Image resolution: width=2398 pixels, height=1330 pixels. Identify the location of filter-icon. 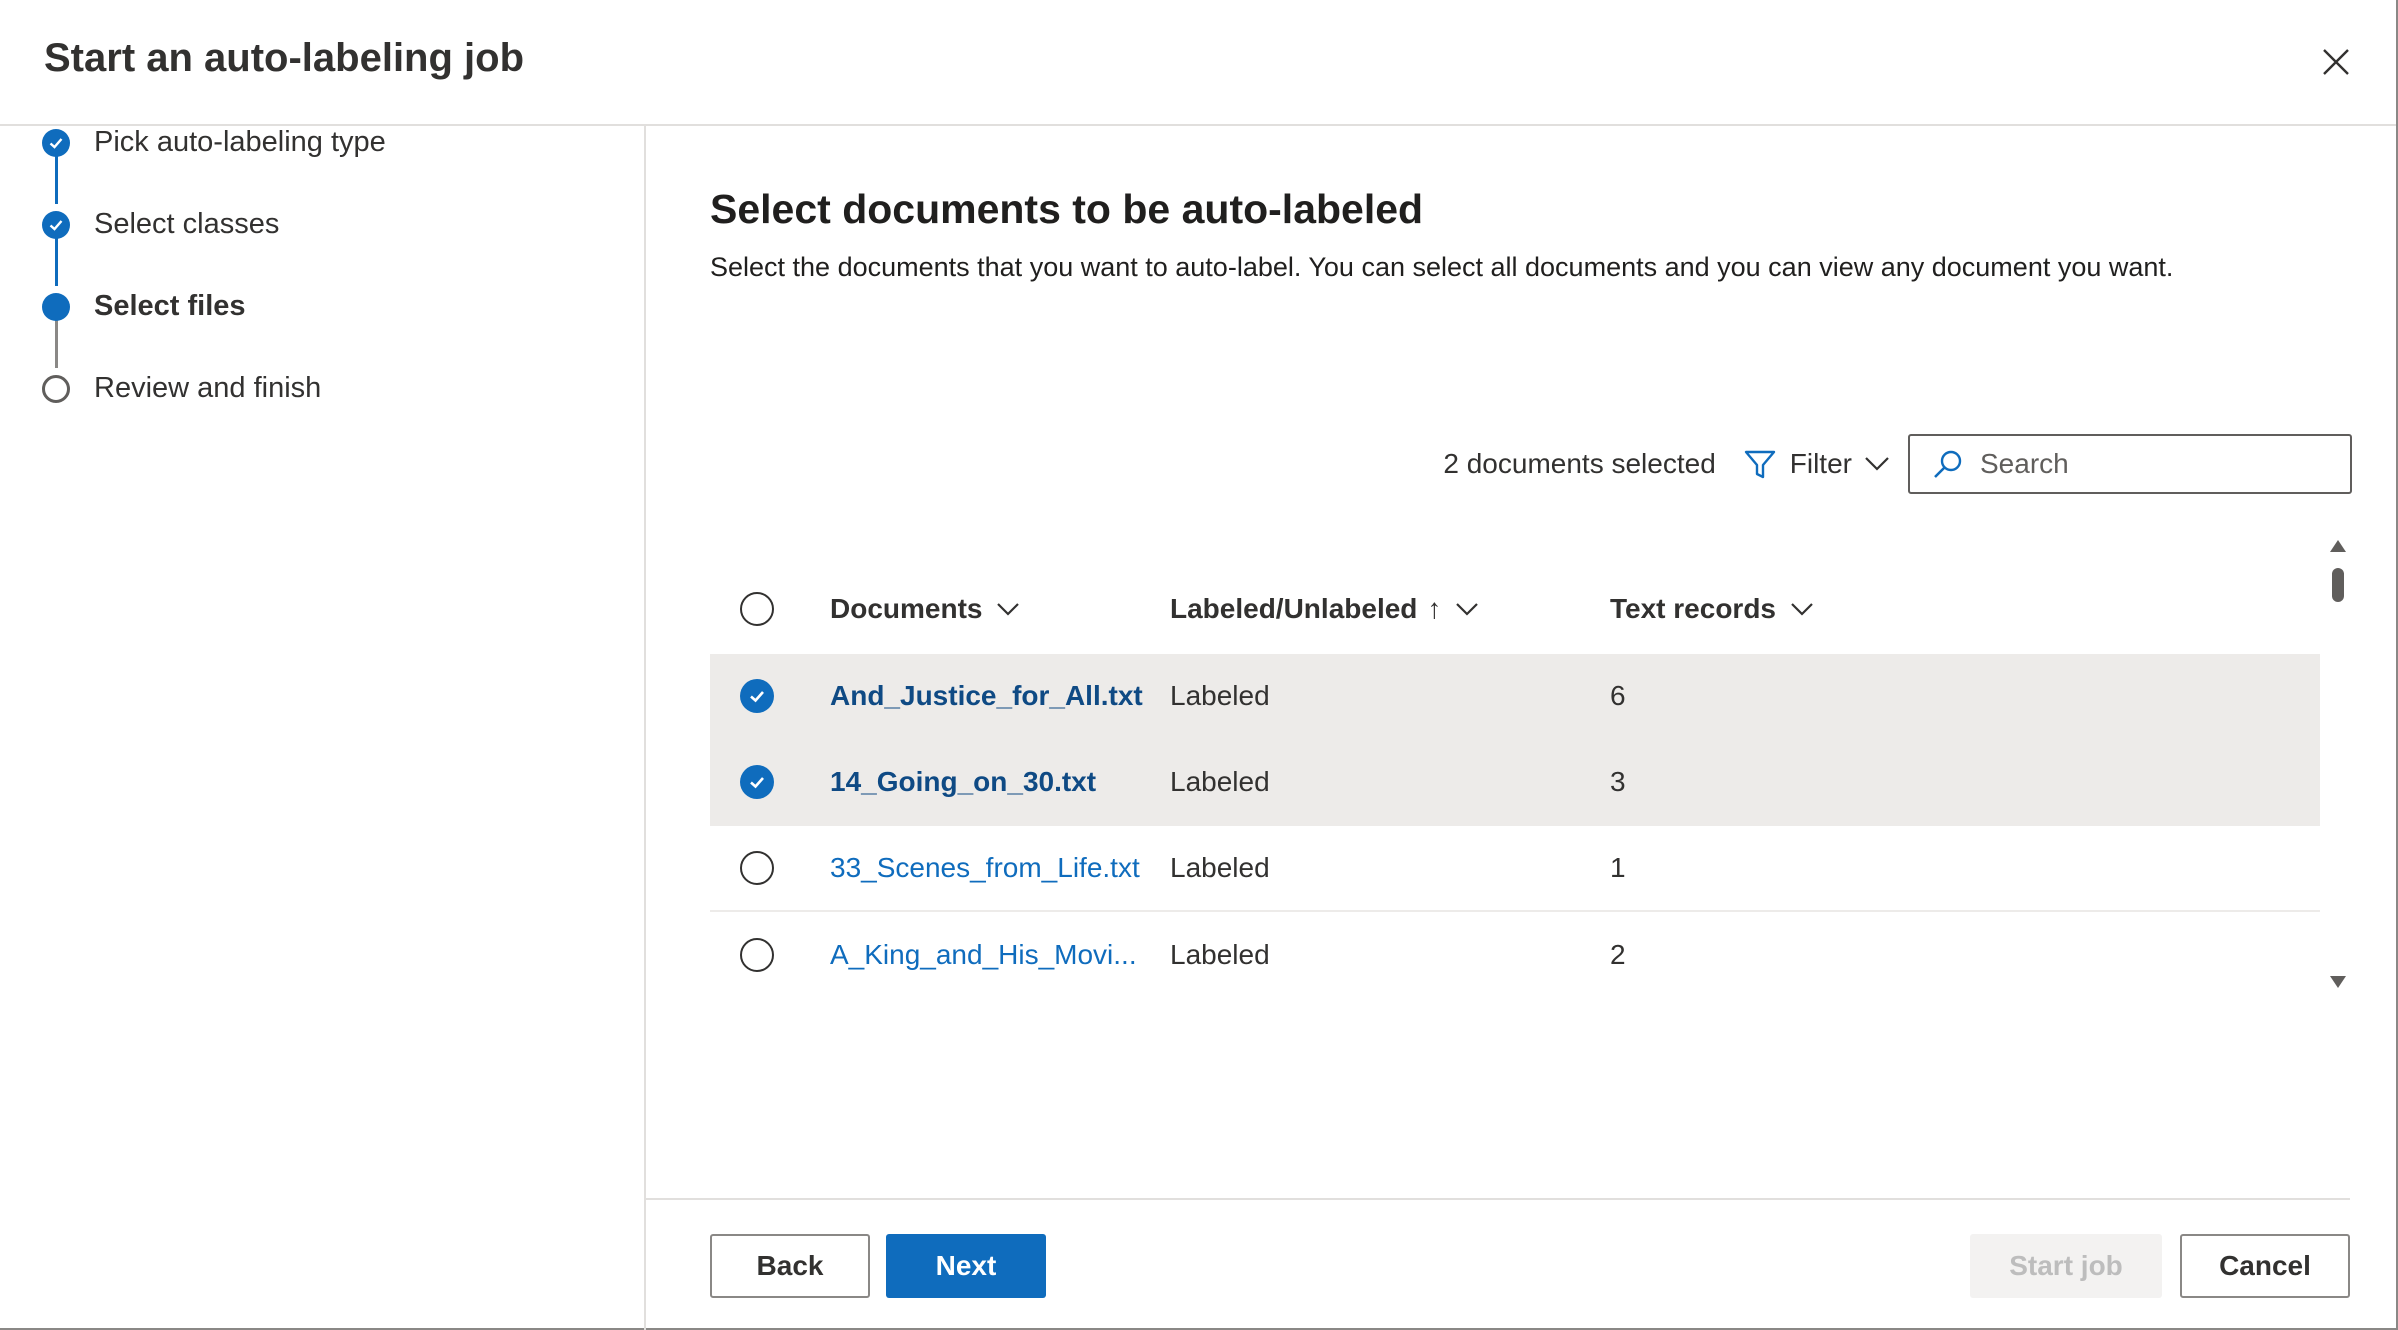
(1759, 464).